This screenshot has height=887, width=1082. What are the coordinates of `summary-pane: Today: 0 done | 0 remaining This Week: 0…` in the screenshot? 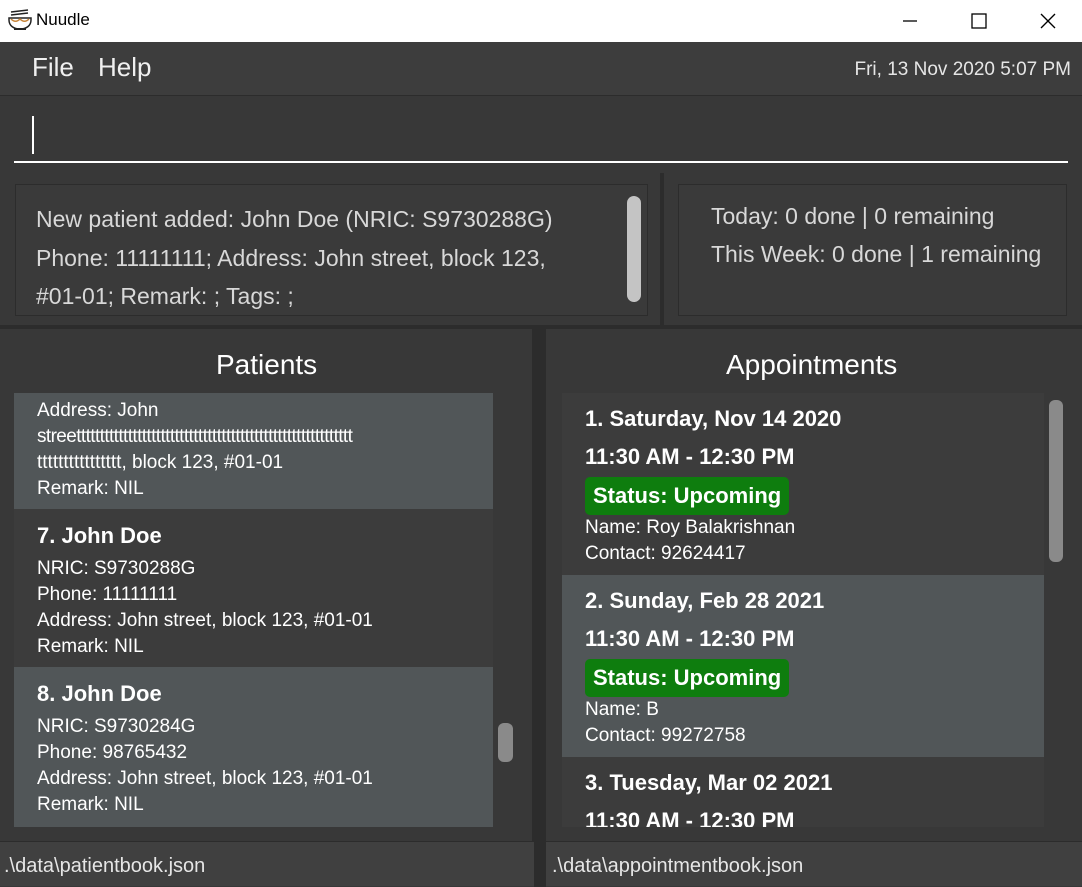 It's located at (875, 249).